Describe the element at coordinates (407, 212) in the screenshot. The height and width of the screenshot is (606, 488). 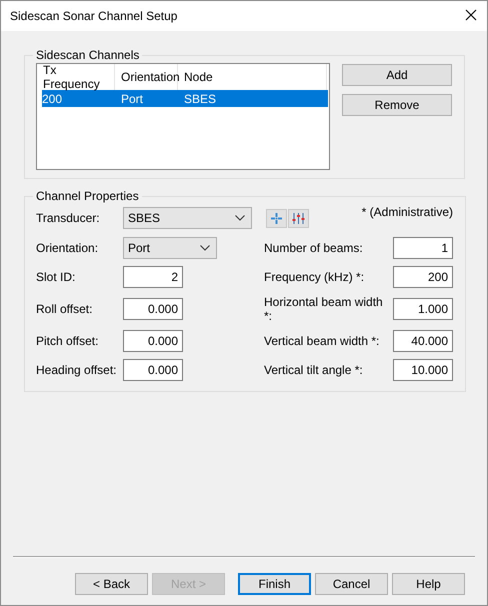
I see `note-text: * (Administrative)` at that location.